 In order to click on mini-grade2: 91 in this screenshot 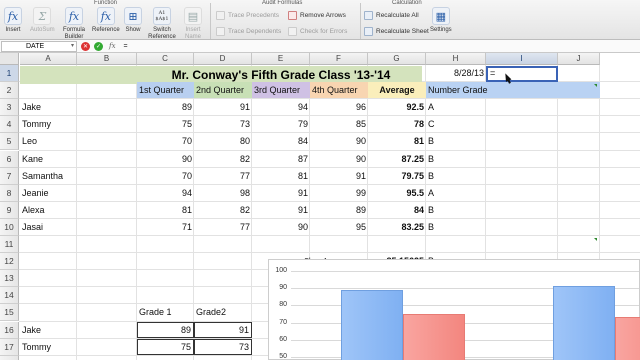, I will do `click(223, 329)`.